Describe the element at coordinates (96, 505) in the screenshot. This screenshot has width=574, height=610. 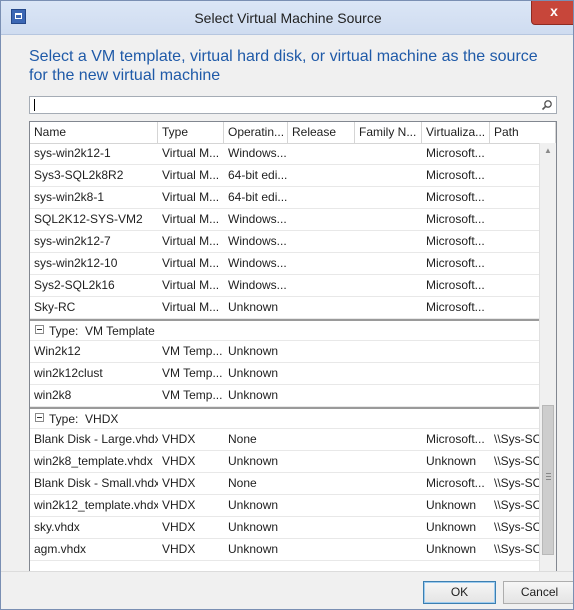
I see `table-cell: win2k12_template.vhdx` at that location.